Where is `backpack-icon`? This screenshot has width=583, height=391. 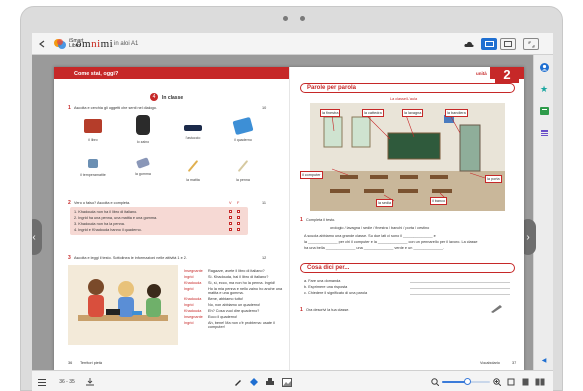 backpack-icon is located at coordinates (143, 125).